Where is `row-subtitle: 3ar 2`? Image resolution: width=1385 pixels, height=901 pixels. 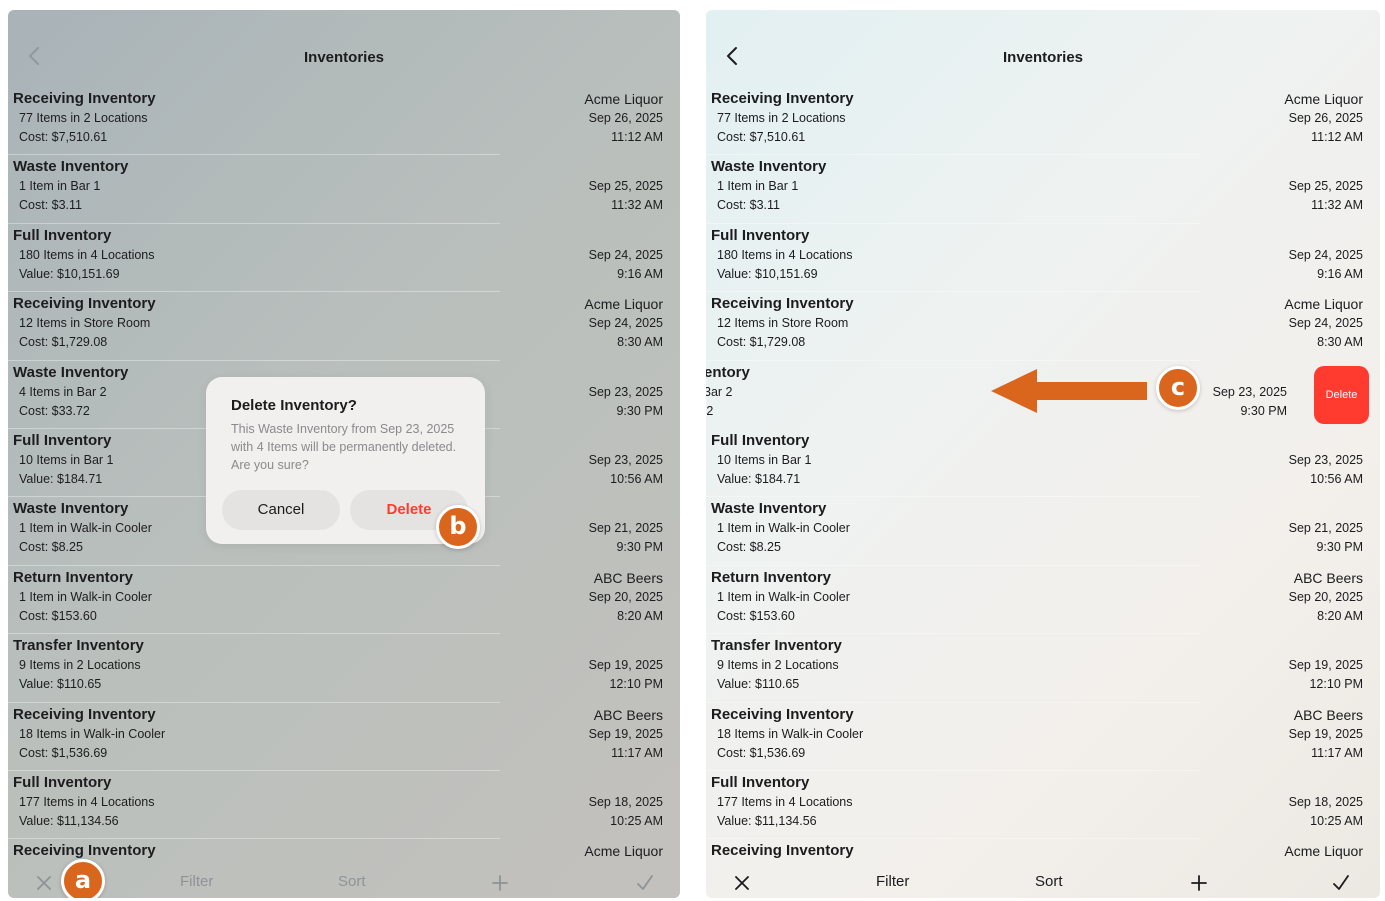 row-subtitle: 3ar 2 is located at coordinates (719, 391).